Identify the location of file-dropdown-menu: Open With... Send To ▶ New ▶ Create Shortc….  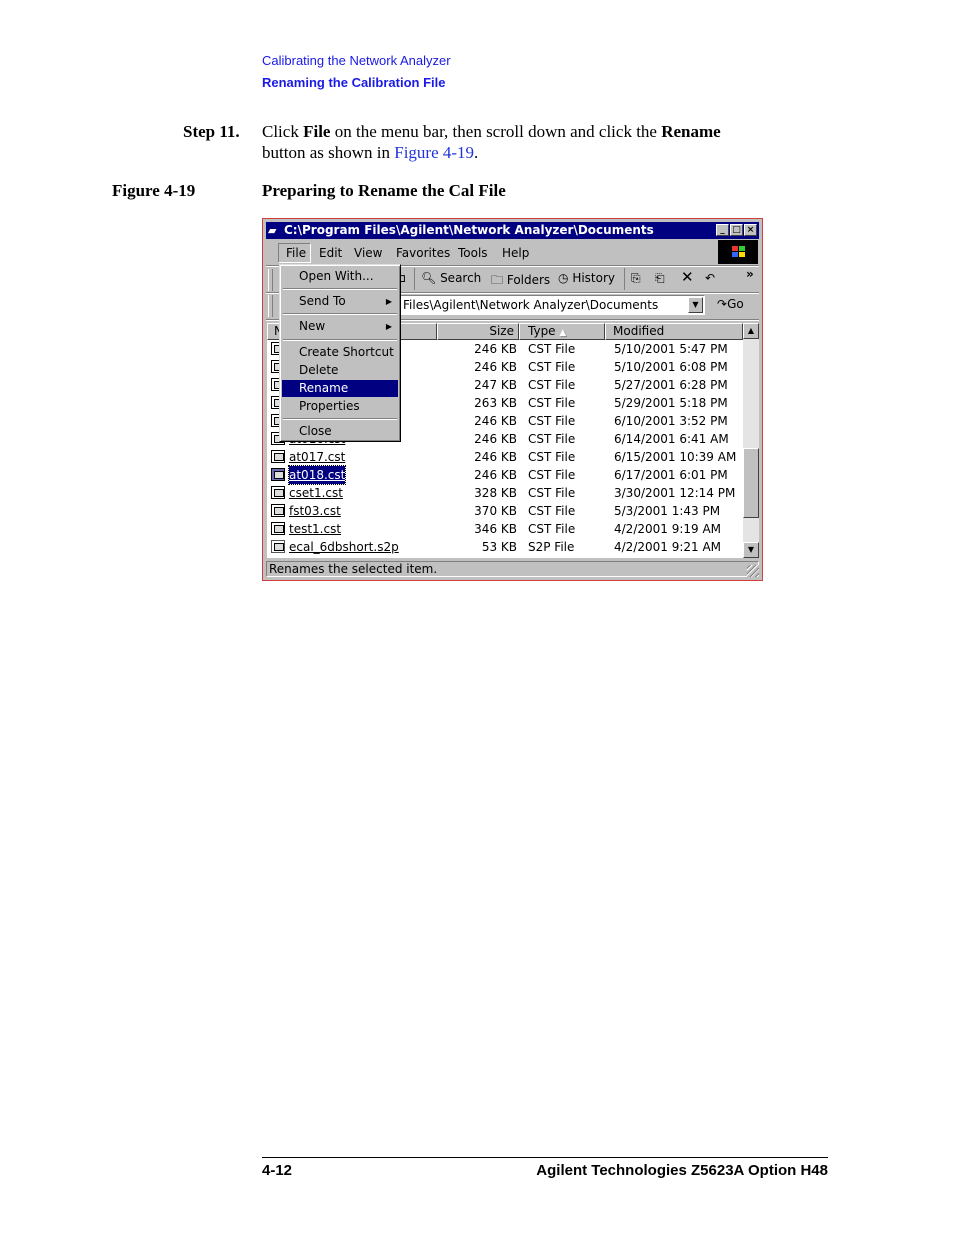
(340, 353).